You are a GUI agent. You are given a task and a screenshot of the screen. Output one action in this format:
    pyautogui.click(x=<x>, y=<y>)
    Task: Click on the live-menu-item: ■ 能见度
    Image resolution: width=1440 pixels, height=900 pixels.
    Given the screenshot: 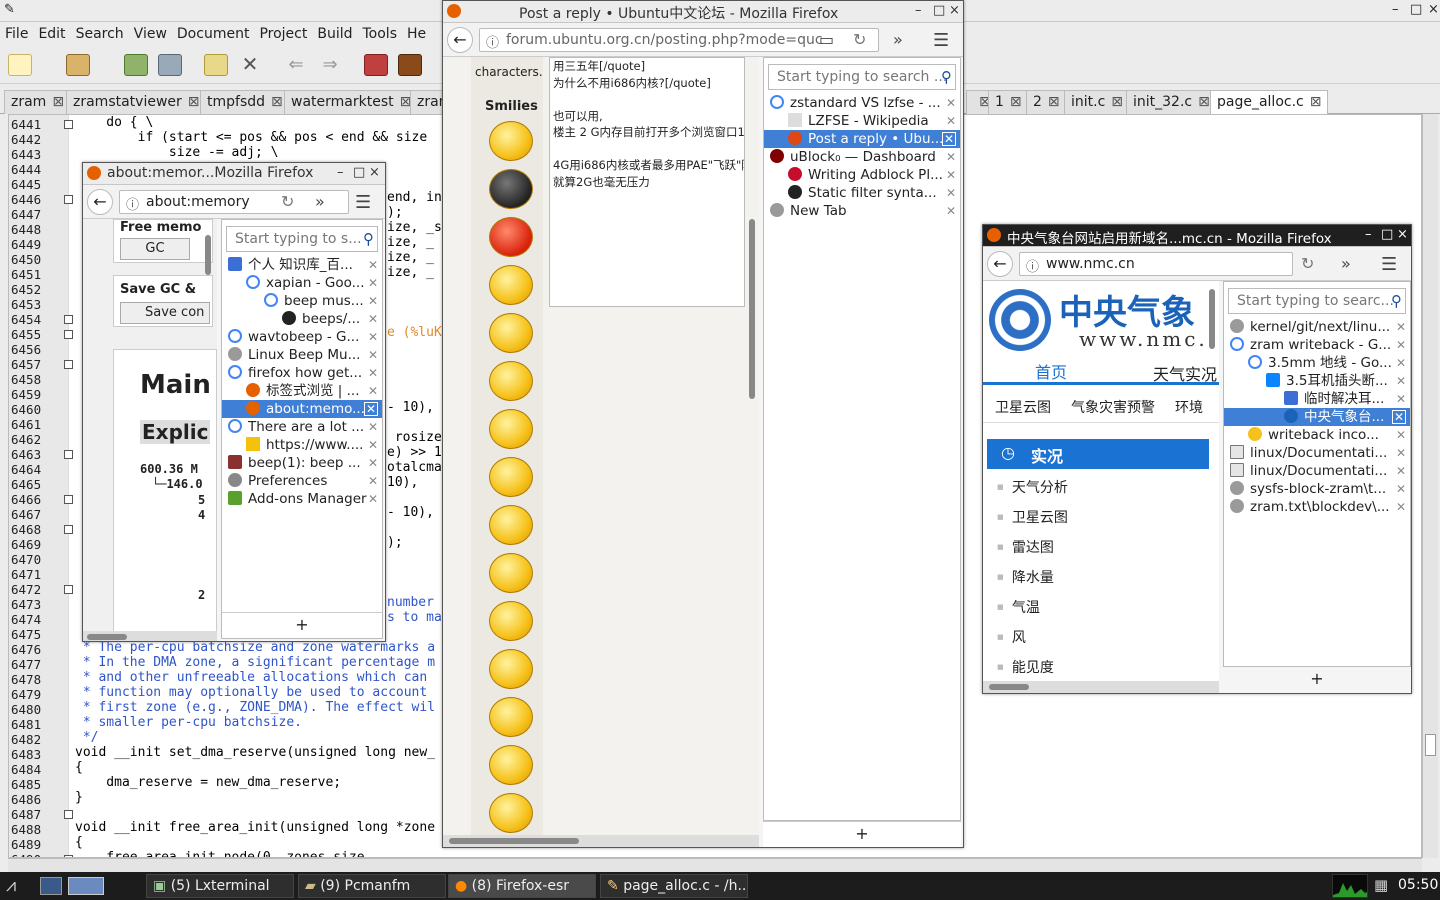 What is the action you would take?
    pyautogui.click(x=1025, y=667)
    